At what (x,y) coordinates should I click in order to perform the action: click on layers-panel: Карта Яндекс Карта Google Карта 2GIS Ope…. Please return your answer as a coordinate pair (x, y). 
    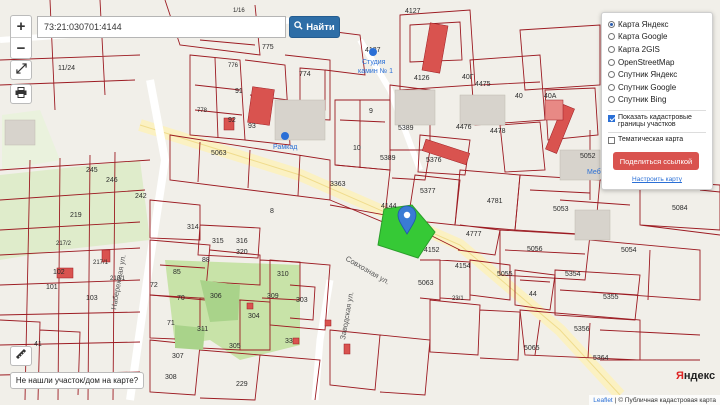
    Looking at the image, I should click on (657, 101).